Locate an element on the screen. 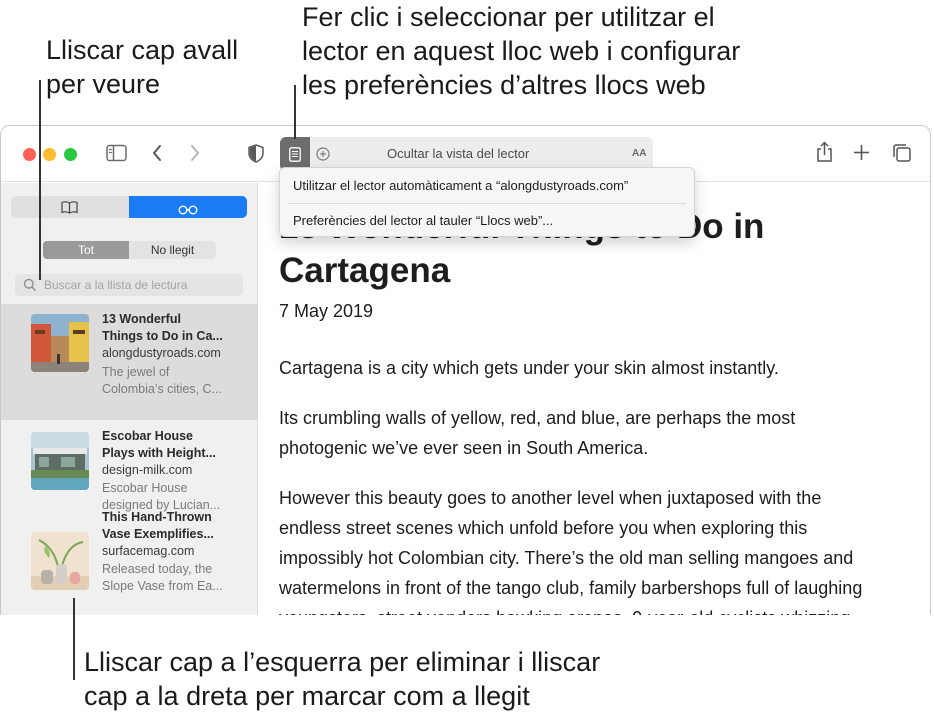 The width and height of the screenshot is (934, 716). add-extension-icon is located at coordinates (323, 156).